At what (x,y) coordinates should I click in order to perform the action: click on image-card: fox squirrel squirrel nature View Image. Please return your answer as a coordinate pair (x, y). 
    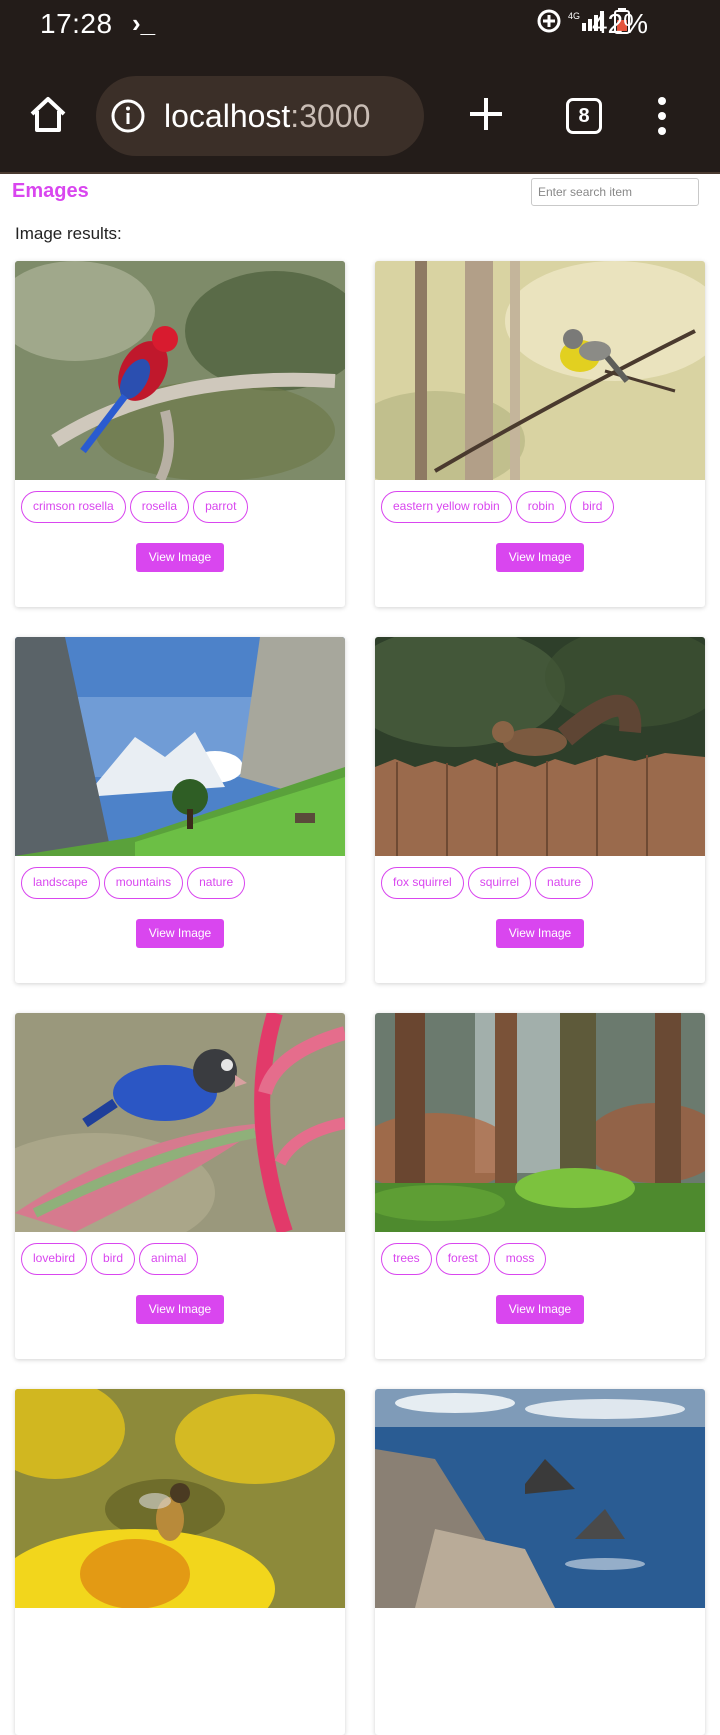
    Looking at the image, I should click on (540, 810).